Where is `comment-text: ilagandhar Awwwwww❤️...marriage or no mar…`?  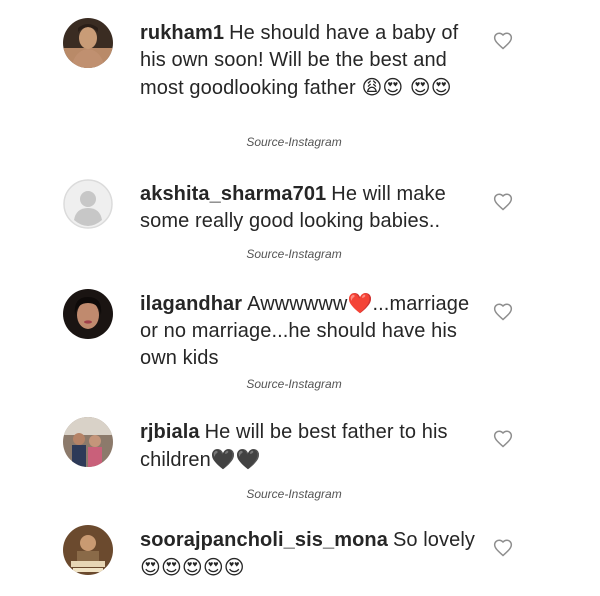
comment-text: ilagandhar Awwwwww❤️...marriage or no mar… is located at coordinates (307, 331).